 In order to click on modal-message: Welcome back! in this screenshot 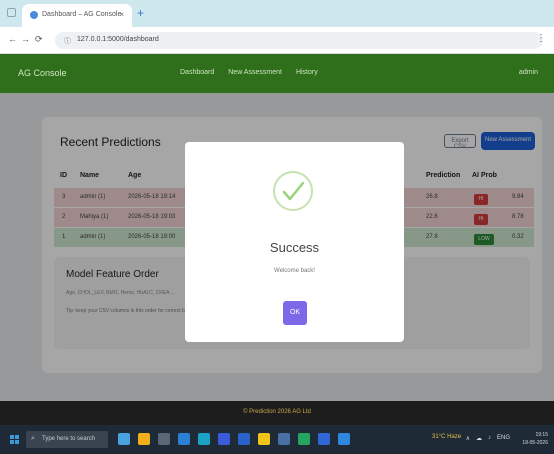, I will do `click(294, 271)`.